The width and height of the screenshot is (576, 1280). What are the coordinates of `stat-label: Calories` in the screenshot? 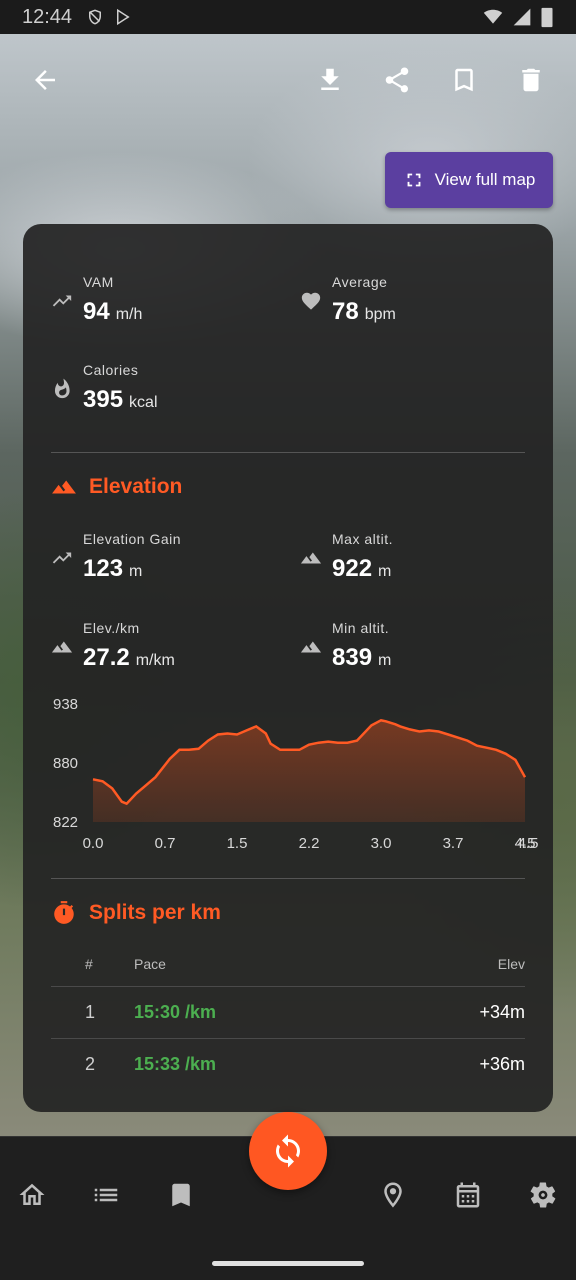 It's located at (111, 370).